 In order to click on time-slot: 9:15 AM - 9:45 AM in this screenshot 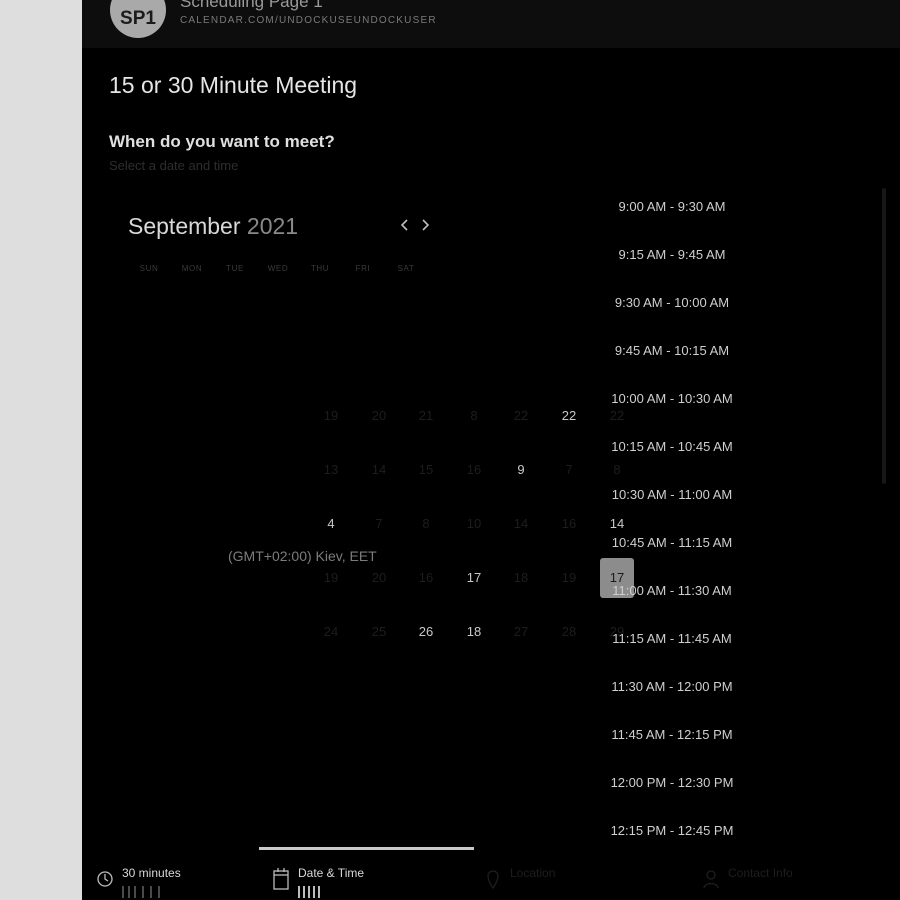, I will do `click(672, 260)`.